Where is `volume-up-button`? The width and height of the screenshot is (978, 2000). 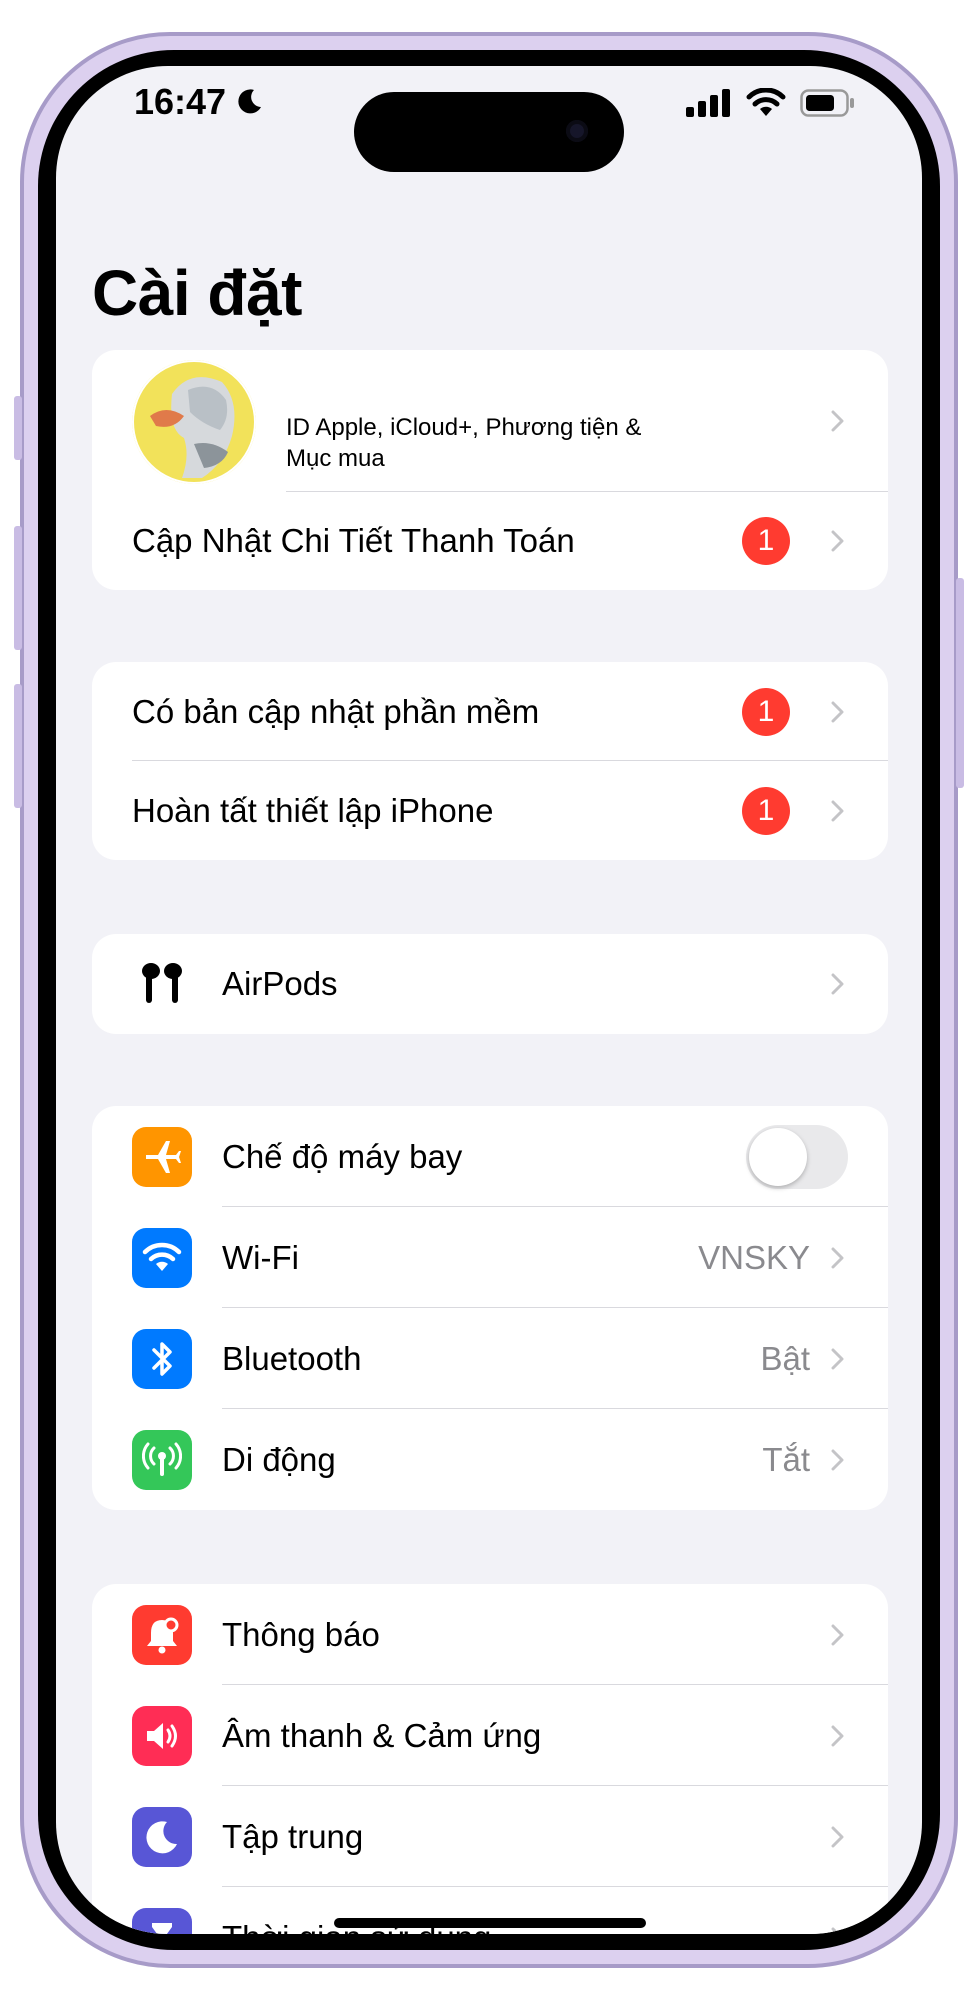
volume-up-button is located at coordinates (18, 588).